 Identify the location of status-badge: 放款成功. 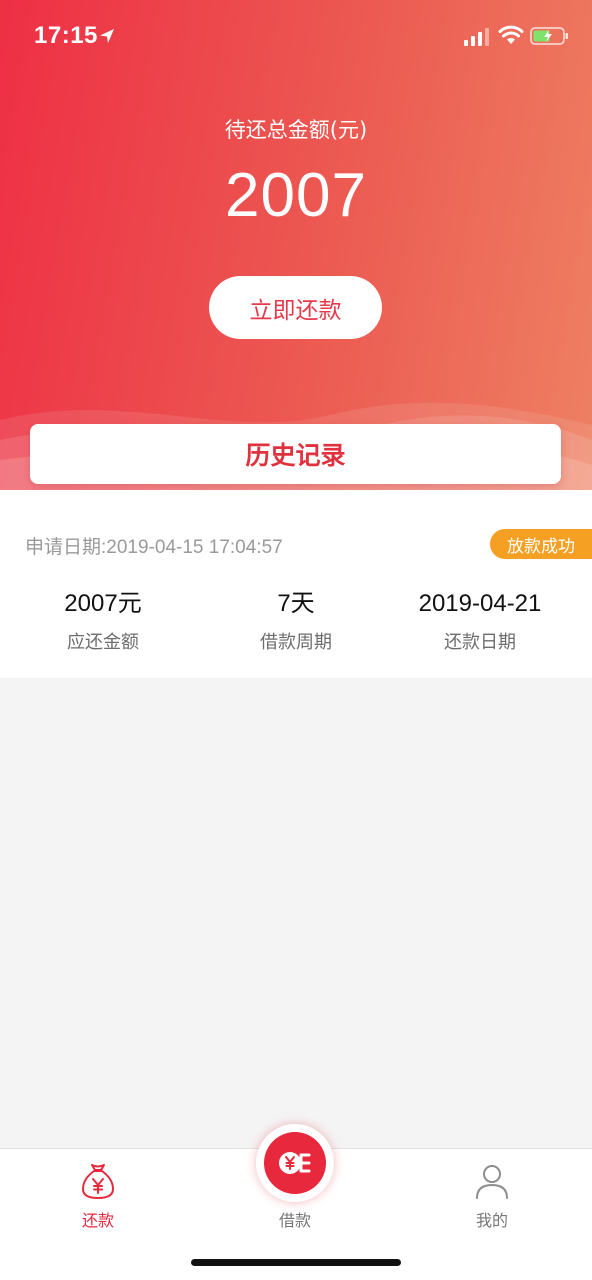
(541, 544).